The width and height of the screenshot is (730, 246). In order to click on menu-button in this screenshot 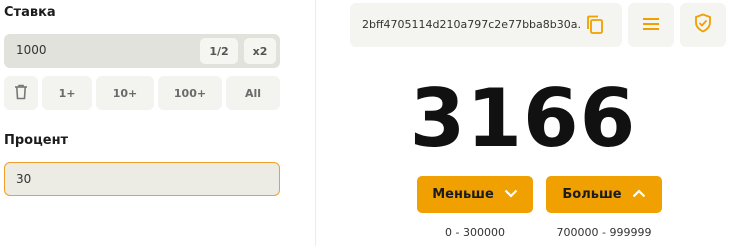, I will do `click(651, 25)`.